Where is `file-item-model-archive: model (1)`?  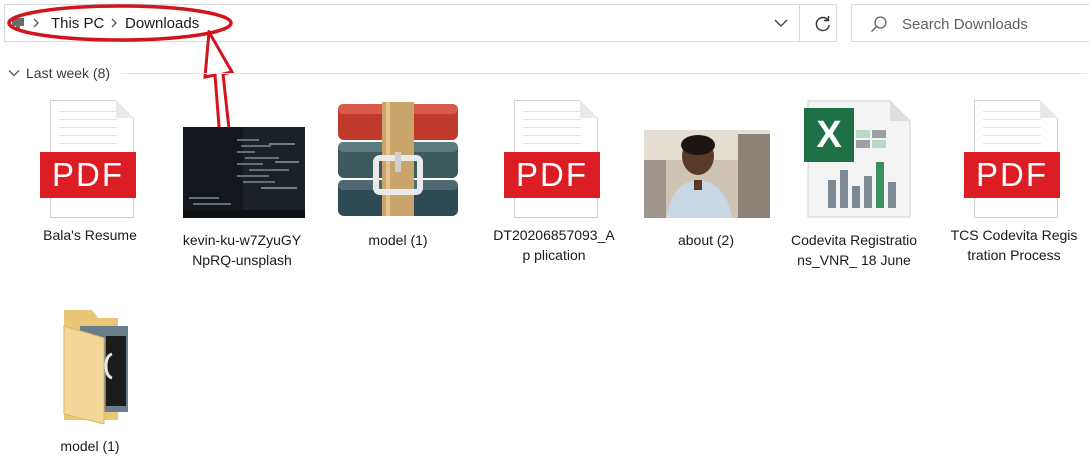 file-item-model-archive: model (1) is located at coordinates (398, 175).